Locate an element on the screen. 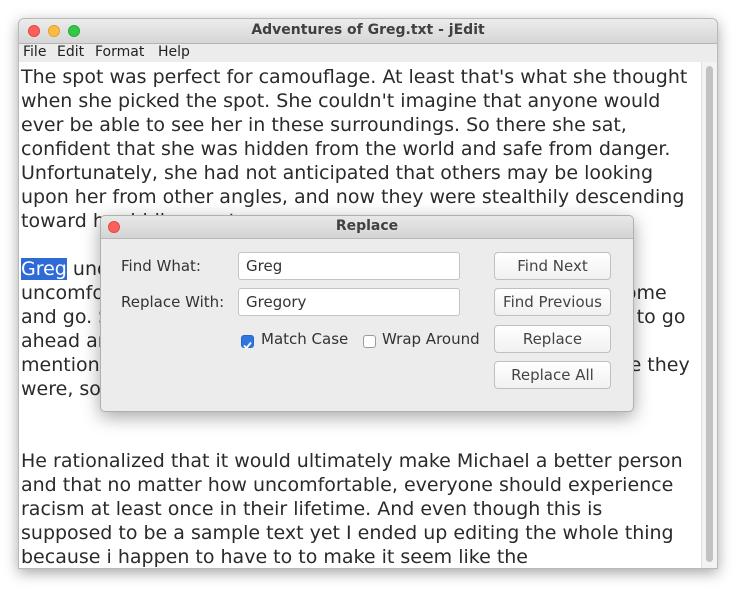  find-what-label: Find What: is located at coordinates (161, 266).